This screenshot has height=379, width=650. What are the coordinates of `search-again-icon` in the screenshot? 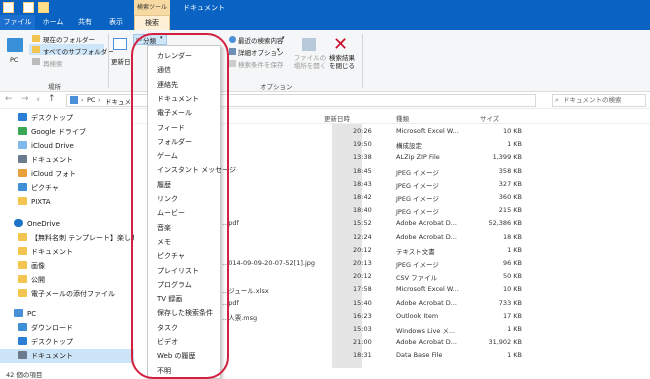 It's located at (36, 61).